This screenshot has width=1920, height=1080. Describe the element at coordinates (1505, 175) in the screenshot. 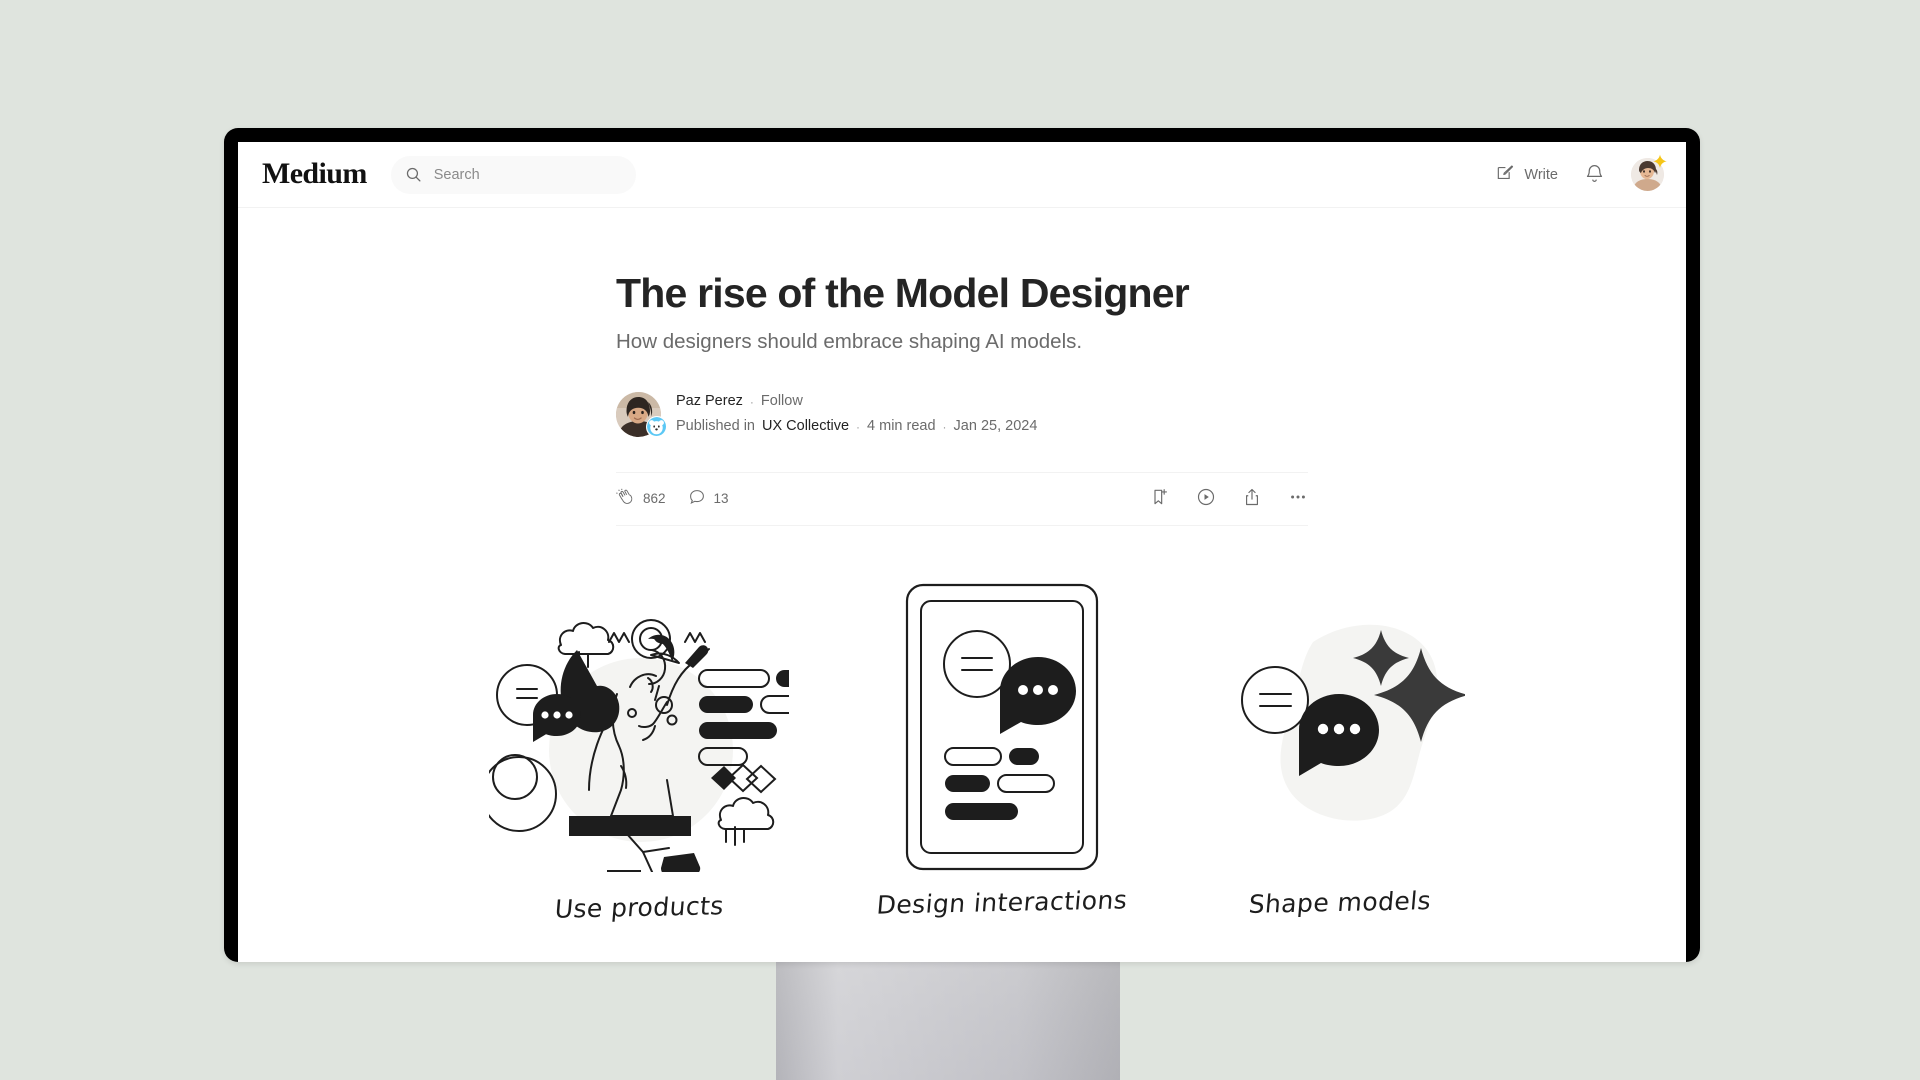

I see `write-pencil-icon` at that location.